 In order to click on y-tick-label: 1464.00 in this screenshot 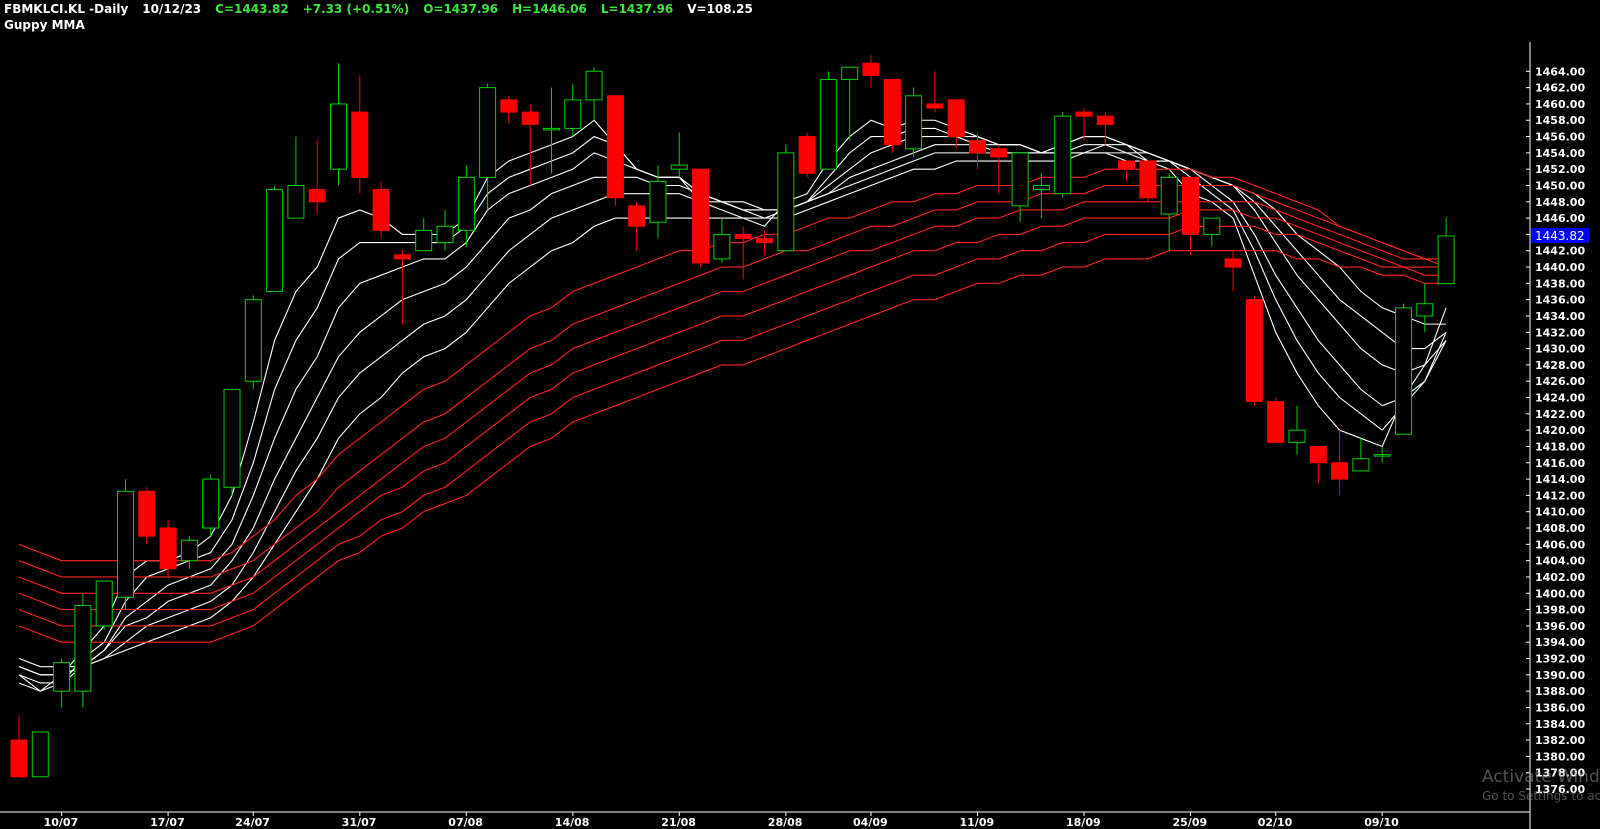, I will do `click(1560, 71)`.